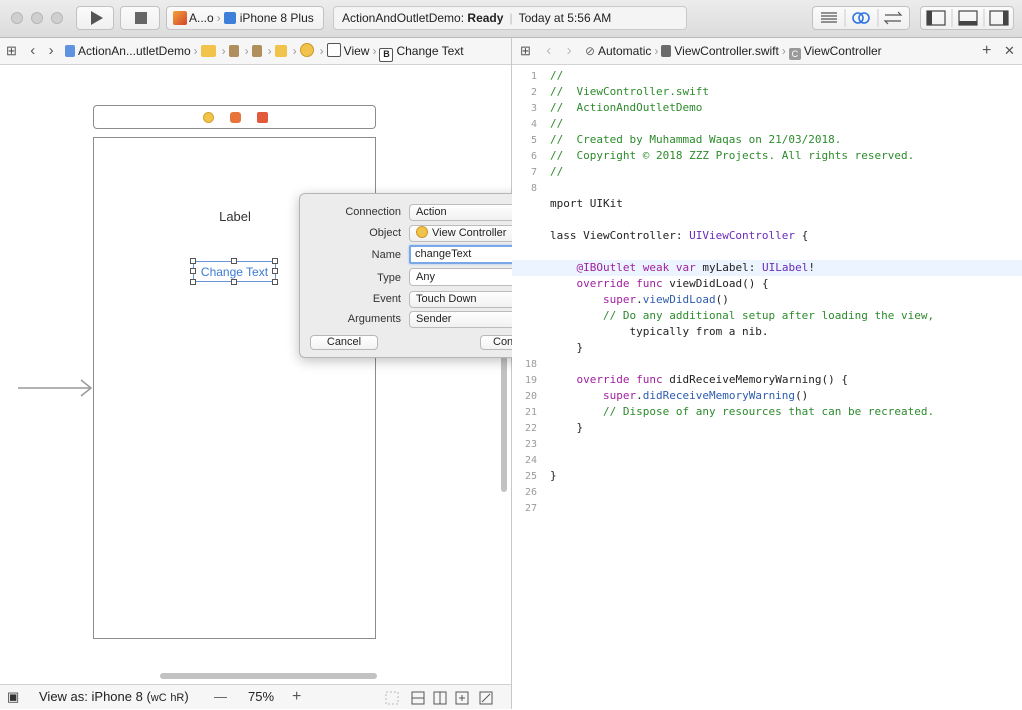 Image resolution: width=1022 pixels, height=710 pixels. I want to click on jump-item-button: B Change Text, so click(421, 51).